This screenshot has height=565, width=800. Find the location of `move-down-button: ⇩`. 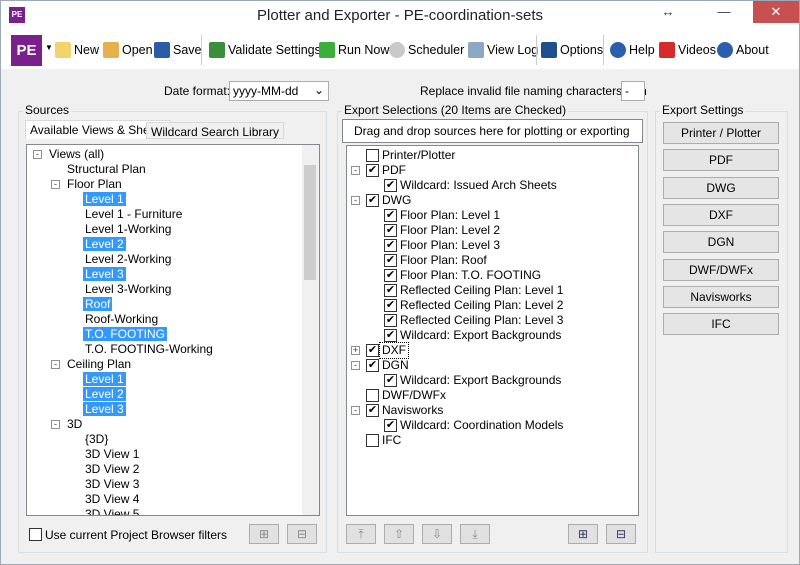

move-down-button: ⇩ is located at coordinates (437, 534).